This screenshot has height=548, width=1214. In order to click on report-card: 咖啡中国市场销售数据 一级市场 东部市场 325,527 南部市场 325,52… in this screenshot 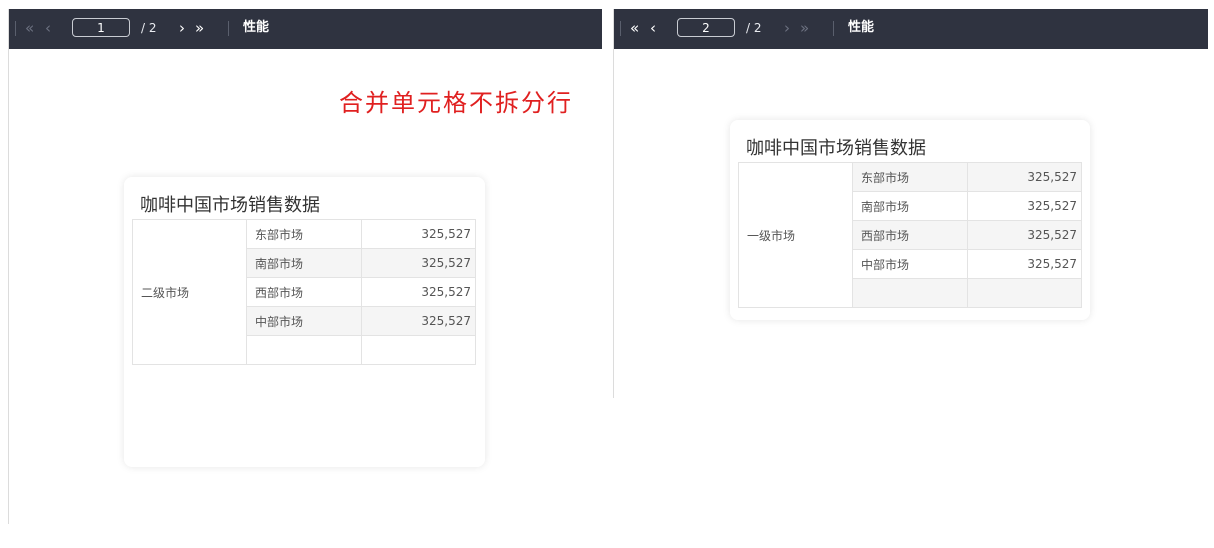, I will do `click(910, 220)`.